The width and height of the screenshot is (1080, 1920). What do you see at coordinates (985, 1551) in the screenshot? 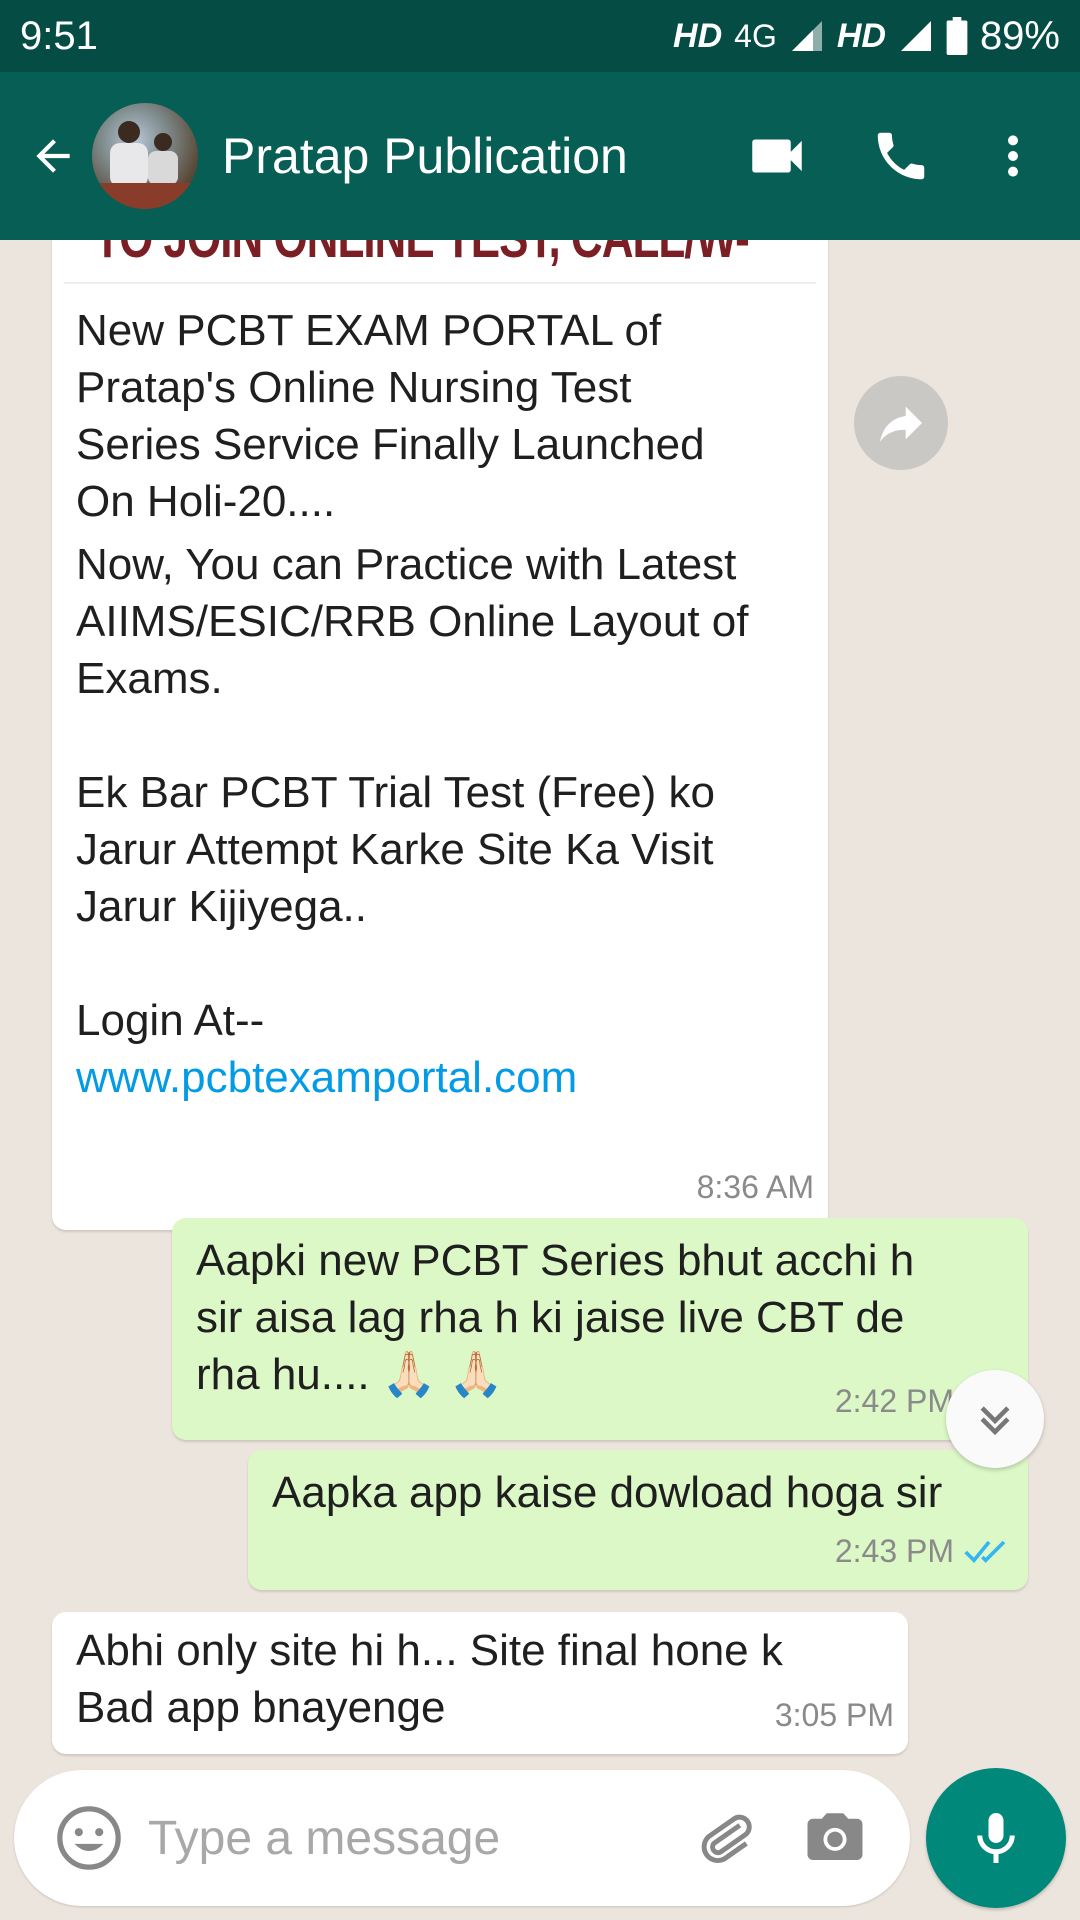
I see `read-receipt-icon` at bounding box center [985, 1551].